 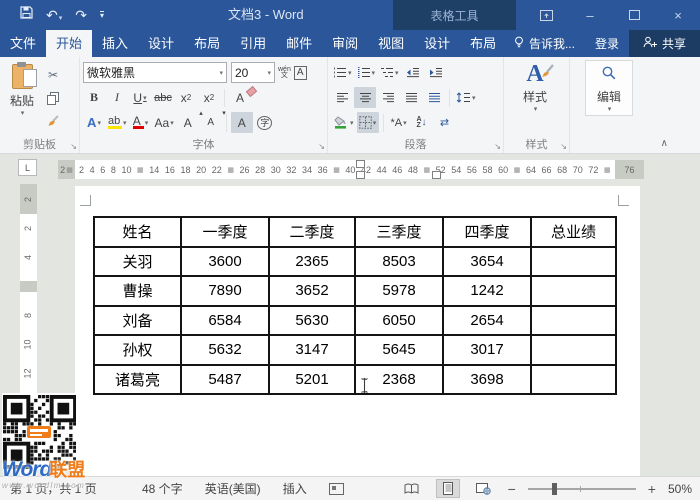 What do you see at coordinates (300, 72) in the screenshot?
I see `character-border-icon: A` at bounding box center [300, 72].